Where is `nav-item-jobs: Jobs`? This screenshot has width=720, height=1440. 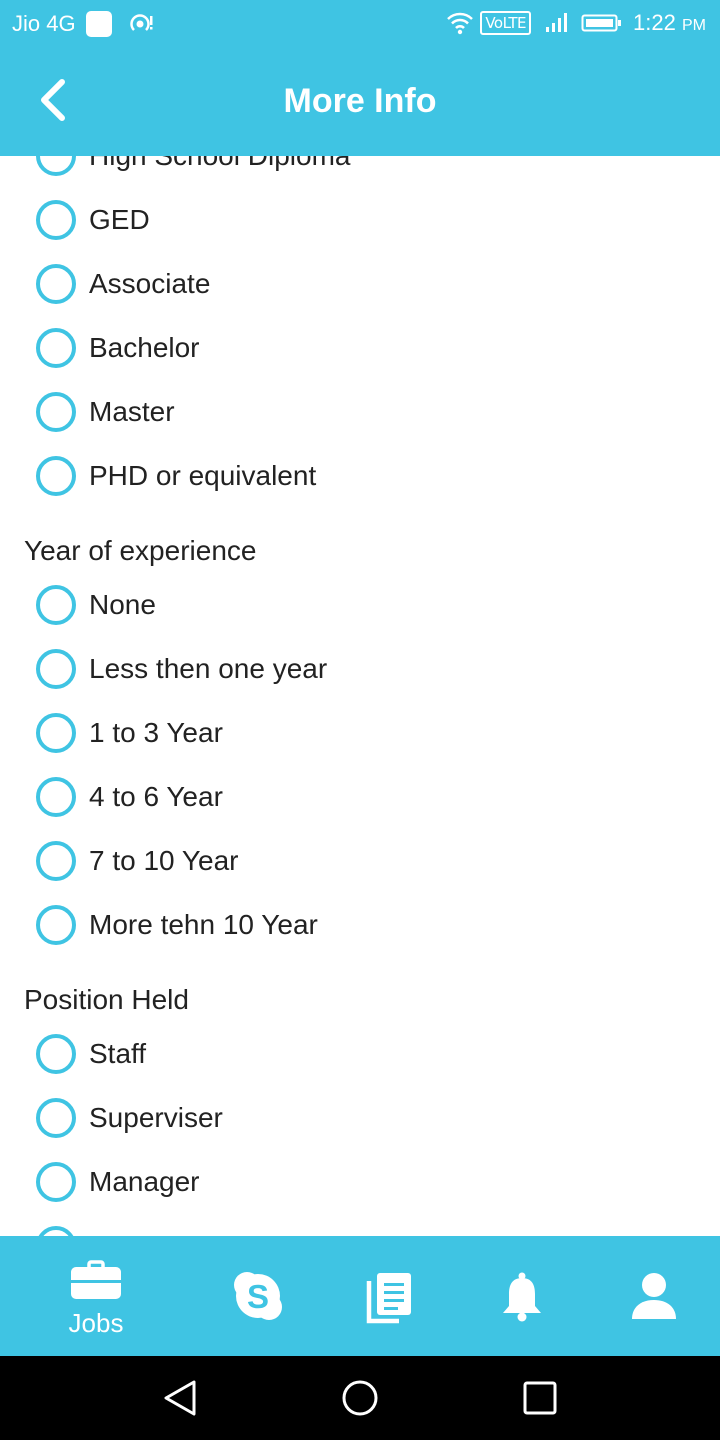 nav-item-jobs: Jobs is located at coordinates (96, 1296).